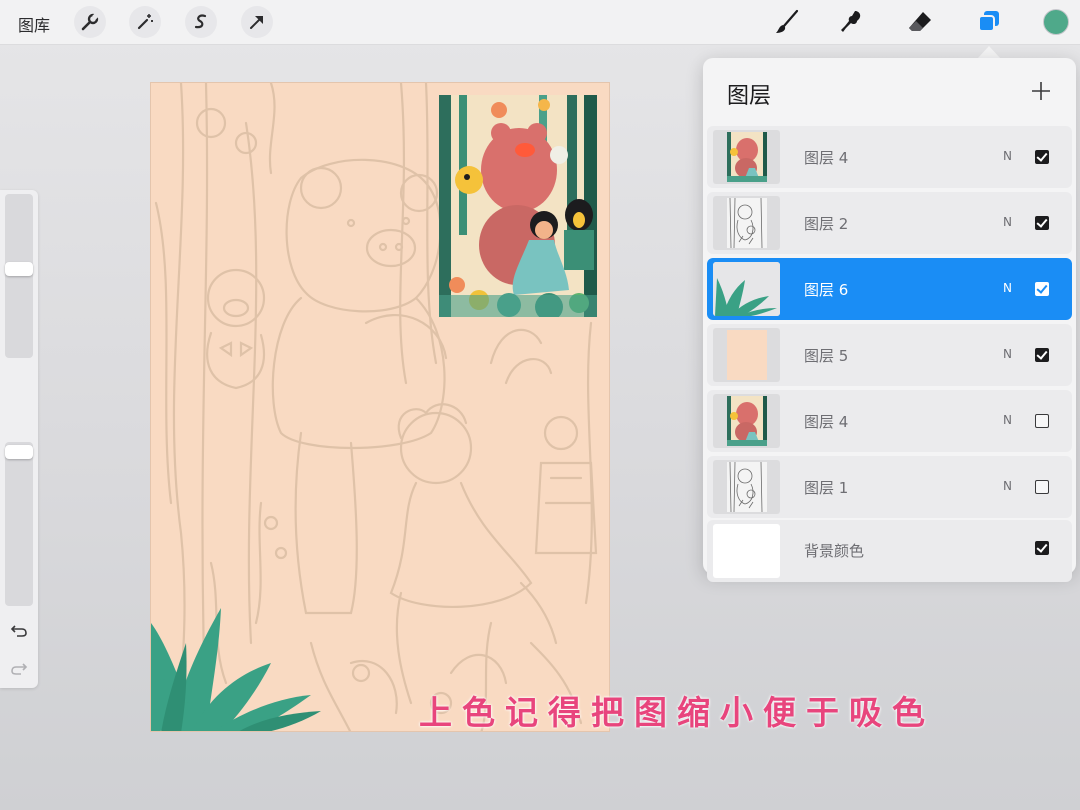  Describe the element at coordinates (749, 96) in the screenshot. I see `layers-panel-title: 图层` at that location.